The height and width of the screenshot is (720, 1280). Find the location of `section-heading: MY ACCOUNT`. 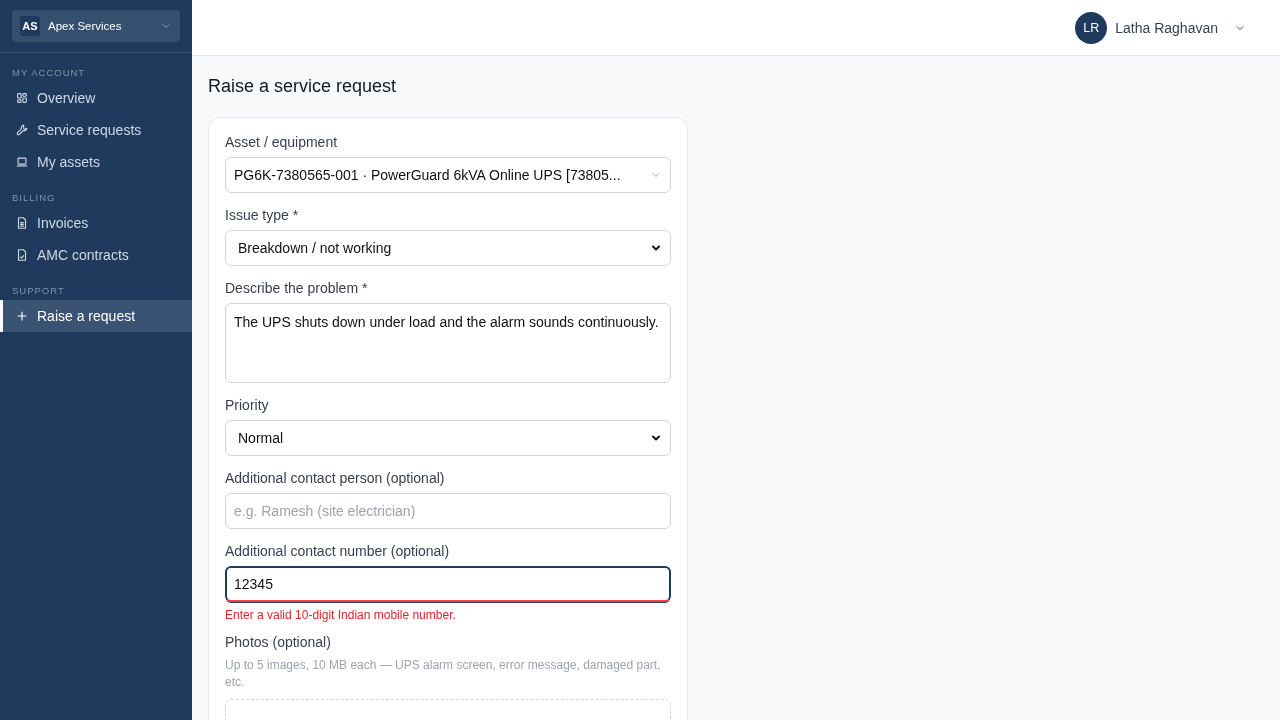

section-heading: MY ACCOUNT is located at coordinates (49, 73).